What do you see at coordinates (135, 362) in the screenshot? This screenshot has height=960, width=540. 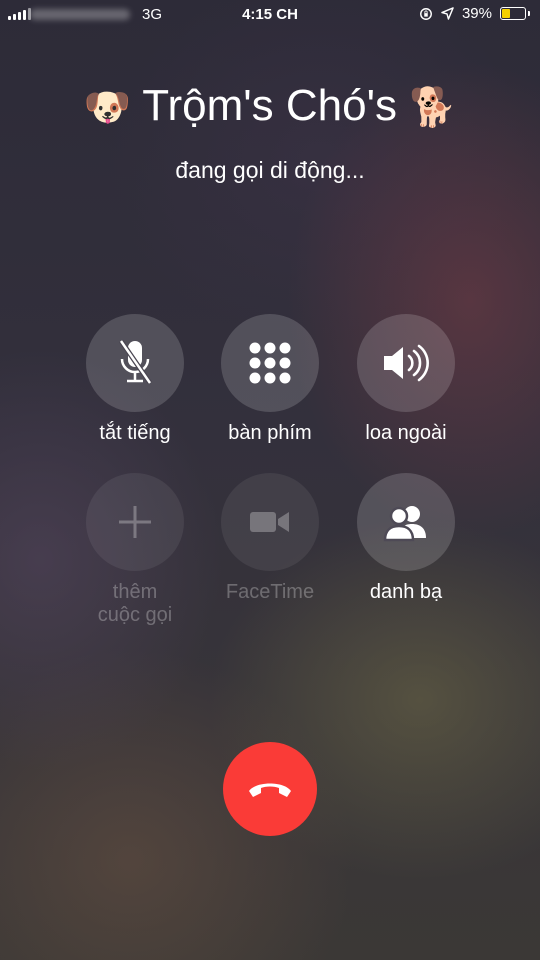 I see `mute-microphone-icon` at bounding box center [135, 362].